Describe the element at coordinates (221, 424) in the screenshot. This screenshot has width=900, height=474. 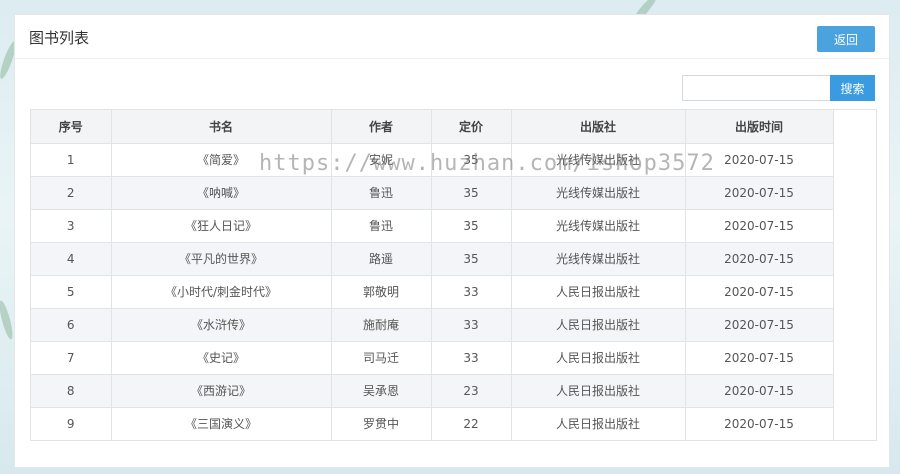
I see `cell-title: 《三国演义》` at that location.